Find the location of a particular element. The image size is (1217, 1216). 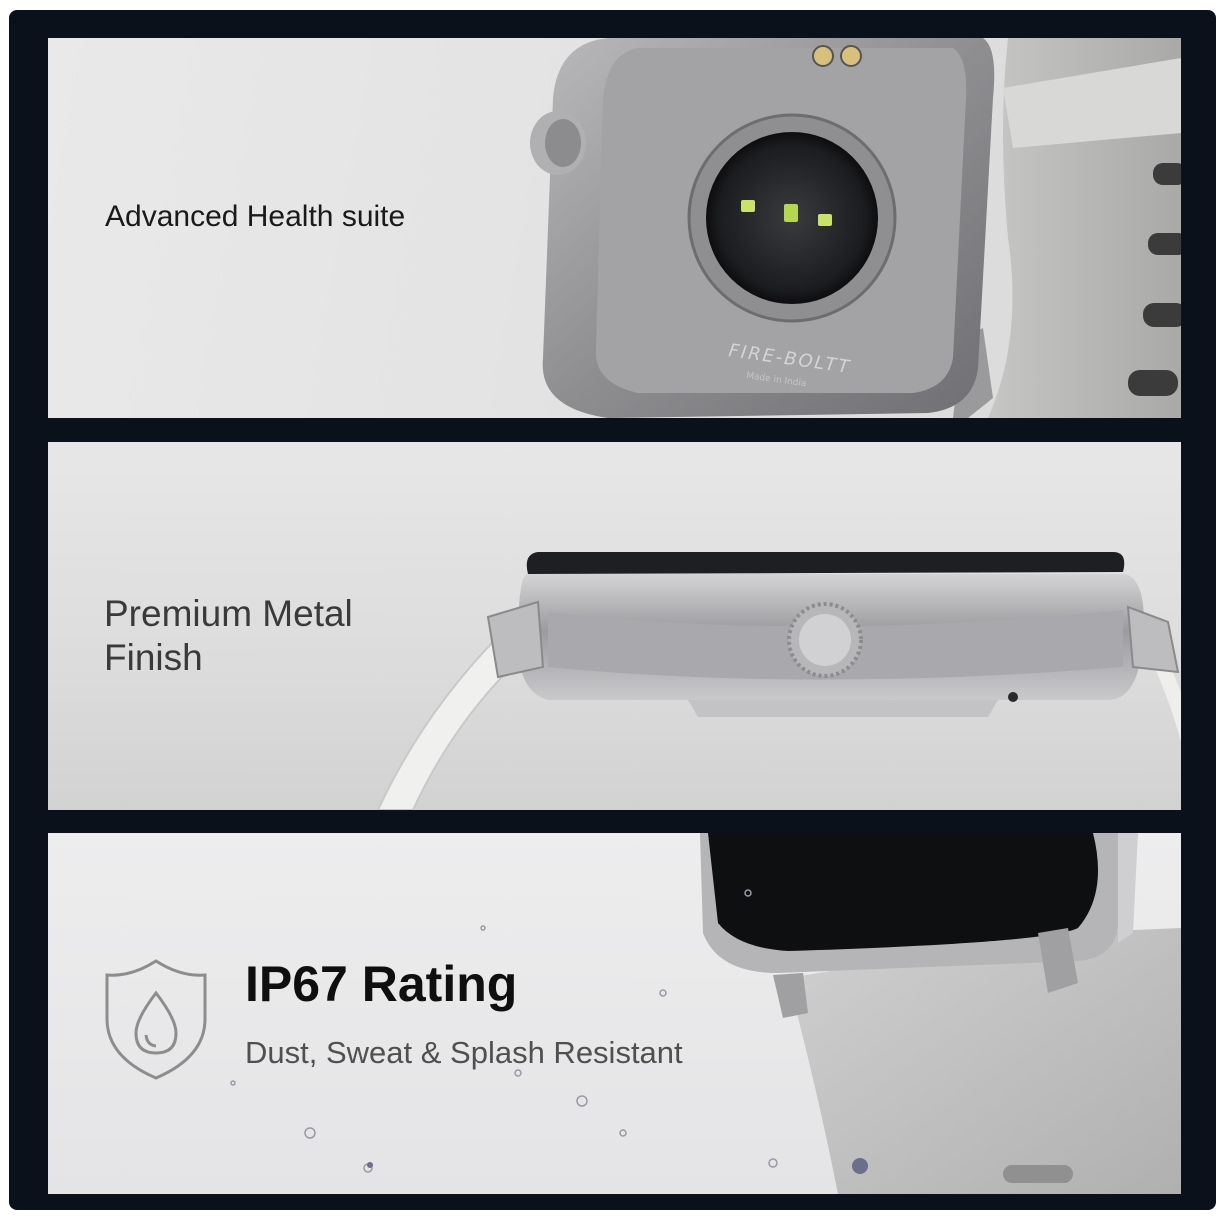

water-droplets is located at coordinates (504, 1031).